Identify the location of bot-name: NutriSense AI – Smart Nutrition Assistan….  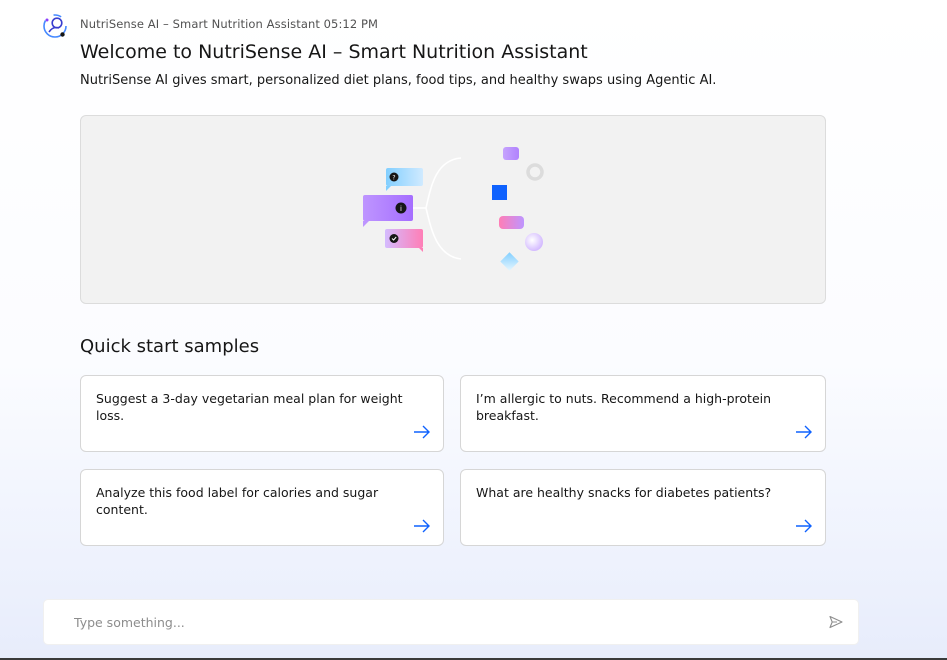
(200, 24).